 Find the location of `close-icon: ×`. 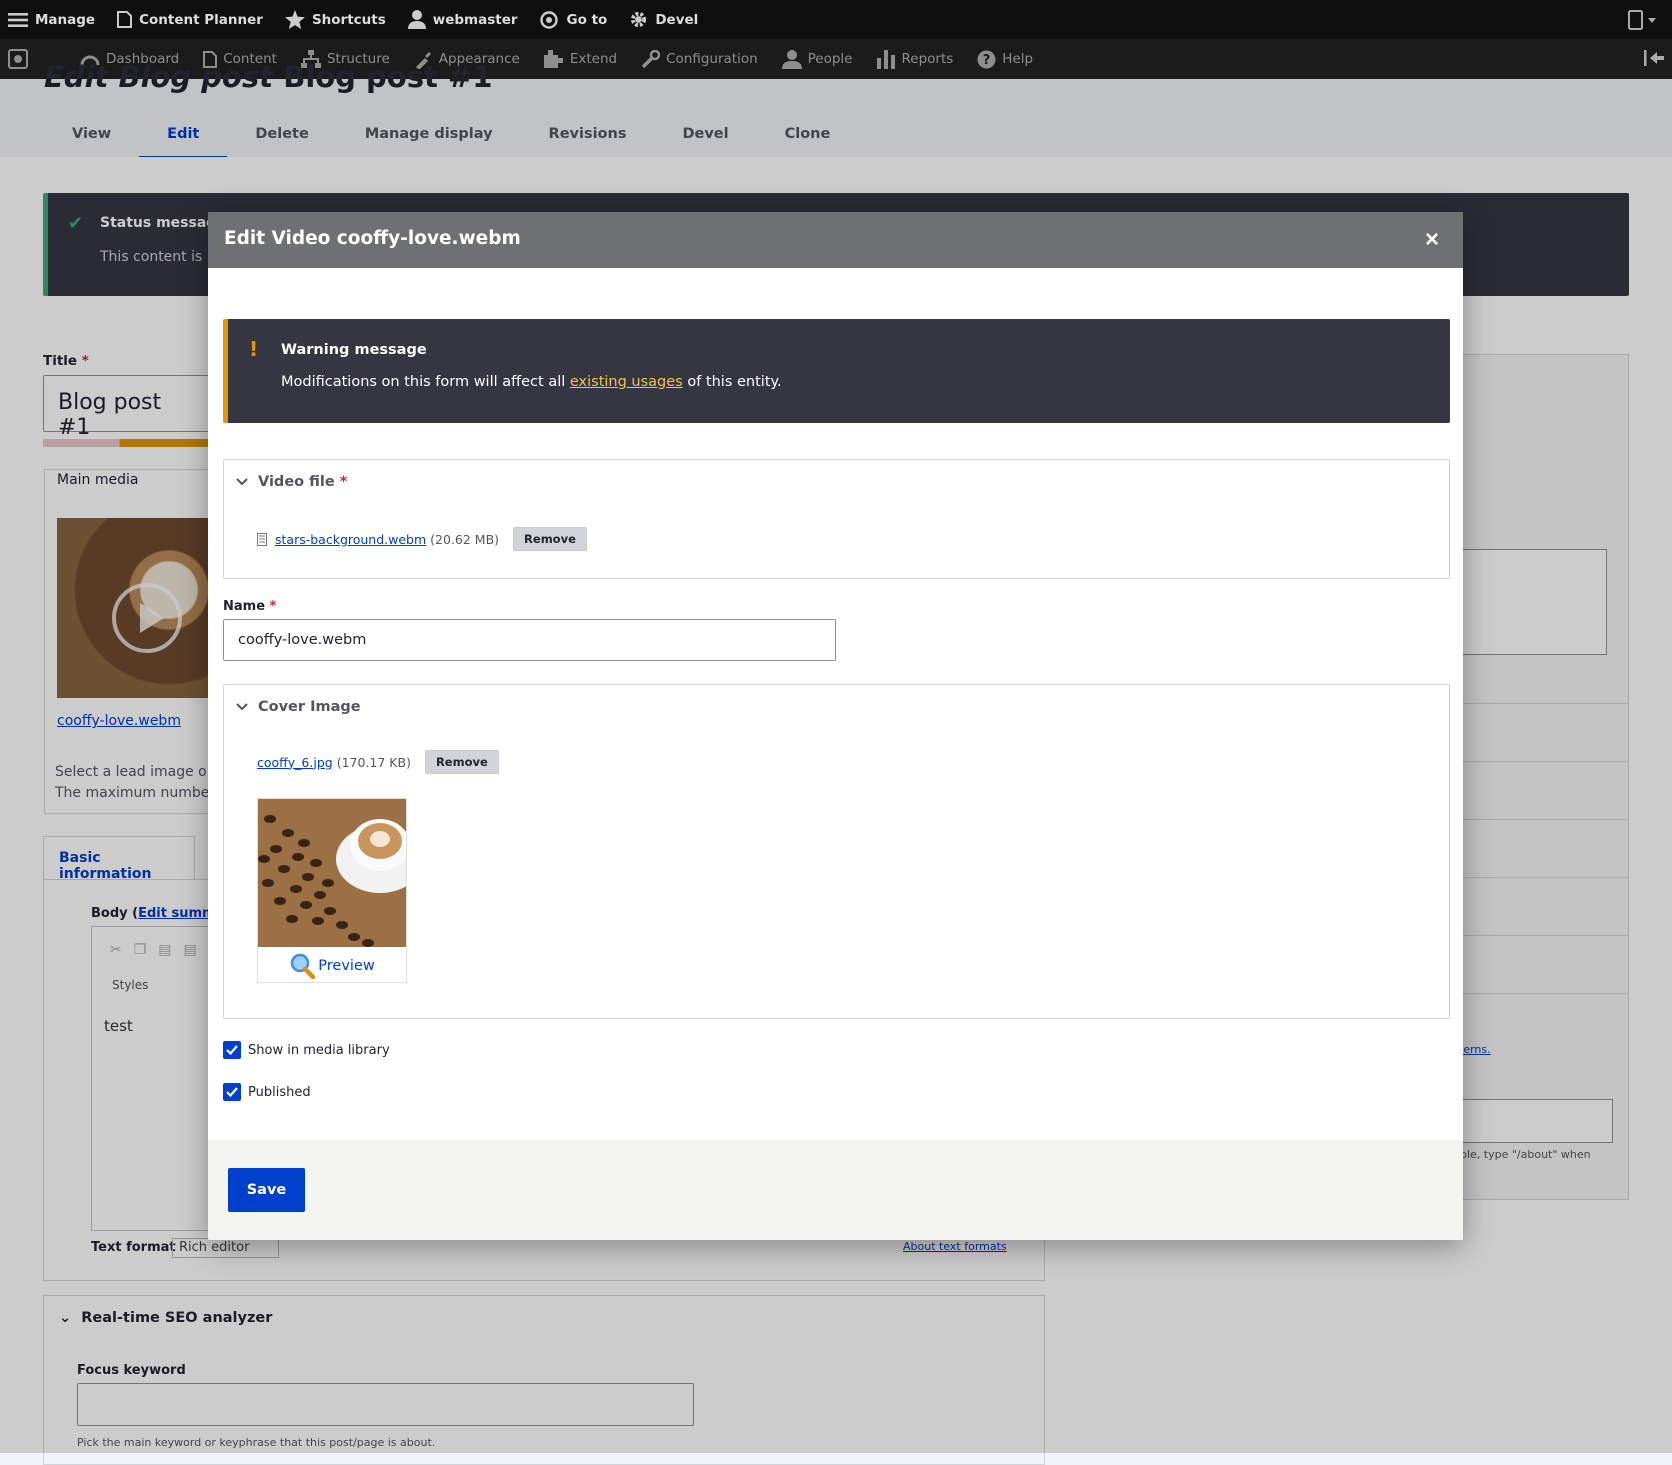

close-icon: × is located at coordinates (1432, 239).